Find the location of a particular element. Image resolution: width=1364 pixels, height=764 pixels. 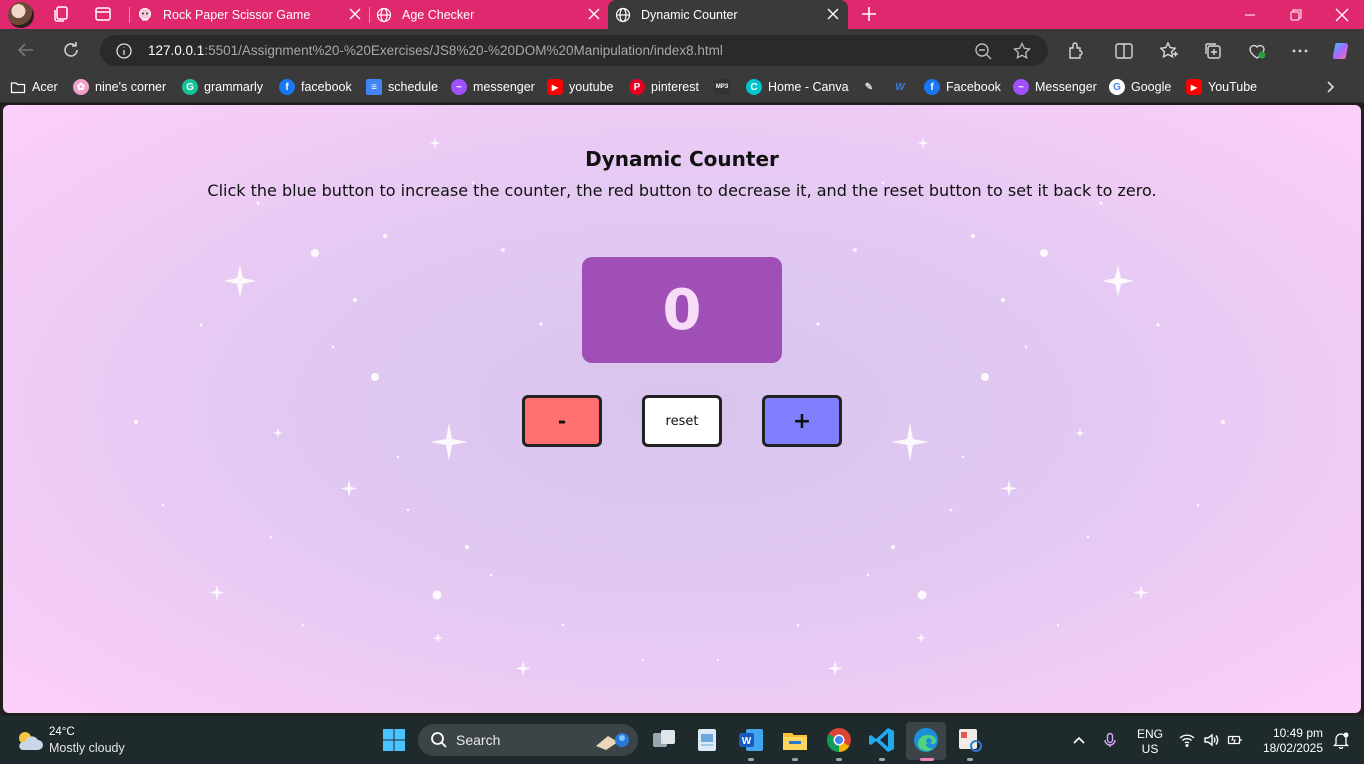

canva-icon: C is located at coordinates (754, 87).